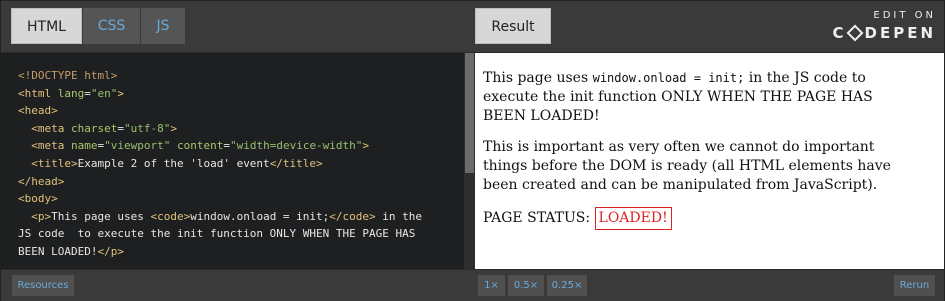 This screenshot has height=301, width=945. Describe the element at coordinates (526, 285) in the screenshot. I see `zoom-05x-button: 0.5×` at that location.